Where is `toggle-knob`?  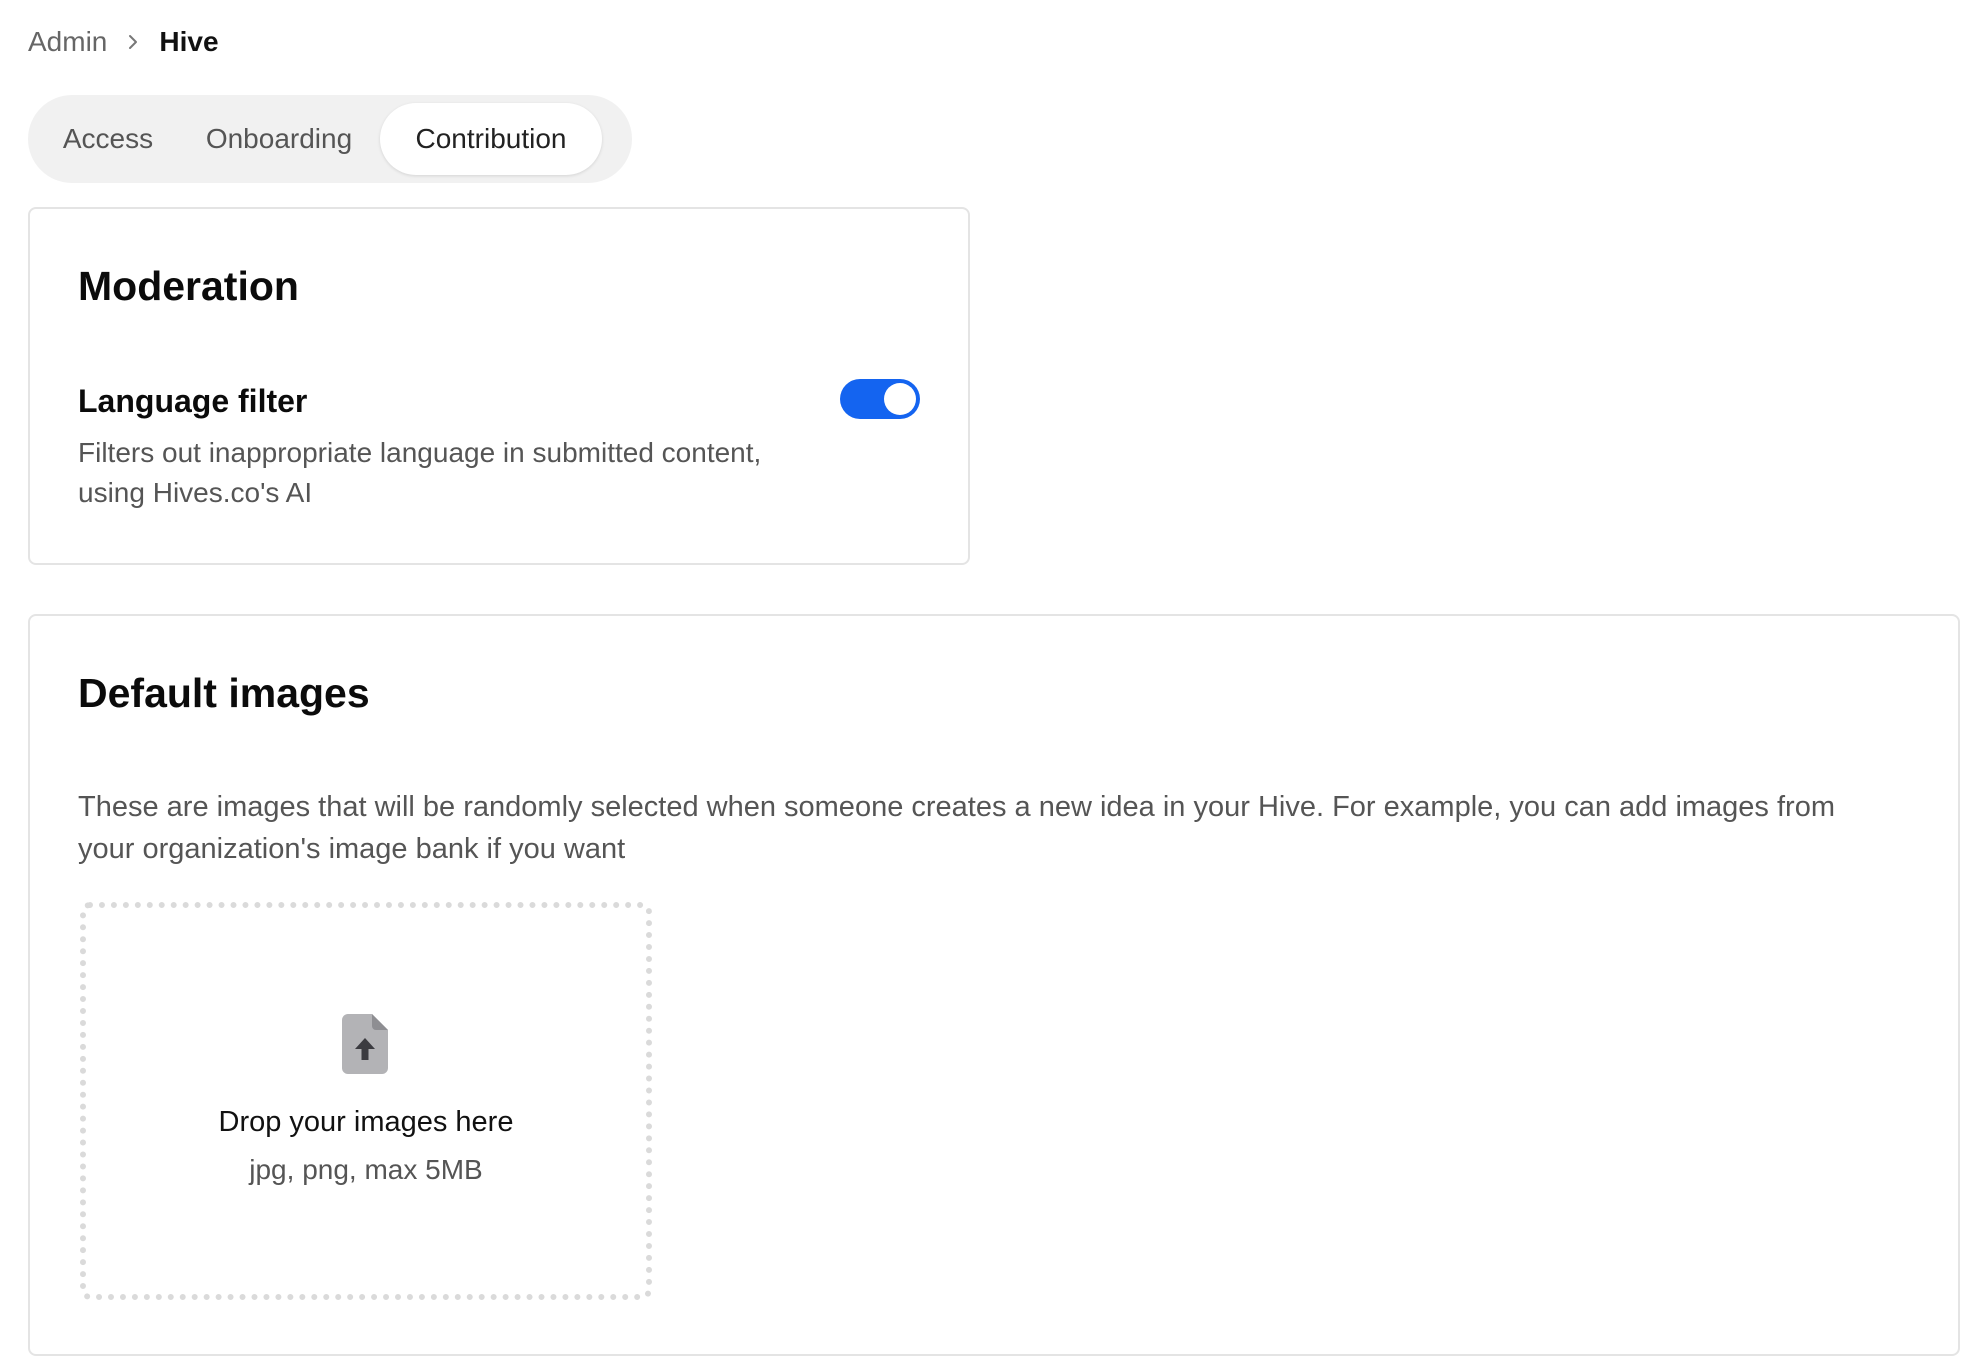 toggle-knob is located at coordinates (900, 399).